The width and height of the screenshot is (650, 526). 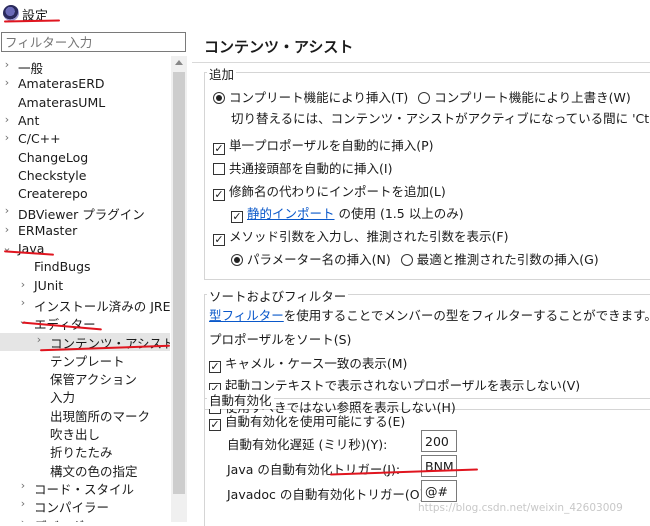 What do you see at coordinates (307, 421) in the screenshot?
I see `checkbox-enable-auto: ✓ 自動有効化を使用可能にする(E)` at bounding box center [307, 421].